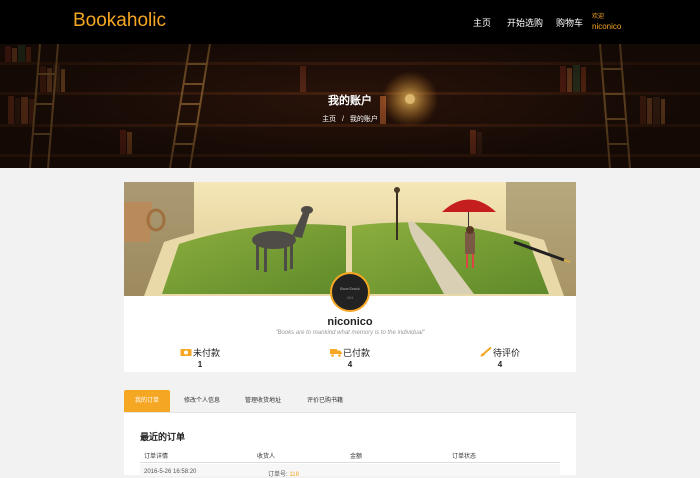 This screenshot has height=478, width=700. I want to click on avatar-text-line2: 404, so click(350, 297).